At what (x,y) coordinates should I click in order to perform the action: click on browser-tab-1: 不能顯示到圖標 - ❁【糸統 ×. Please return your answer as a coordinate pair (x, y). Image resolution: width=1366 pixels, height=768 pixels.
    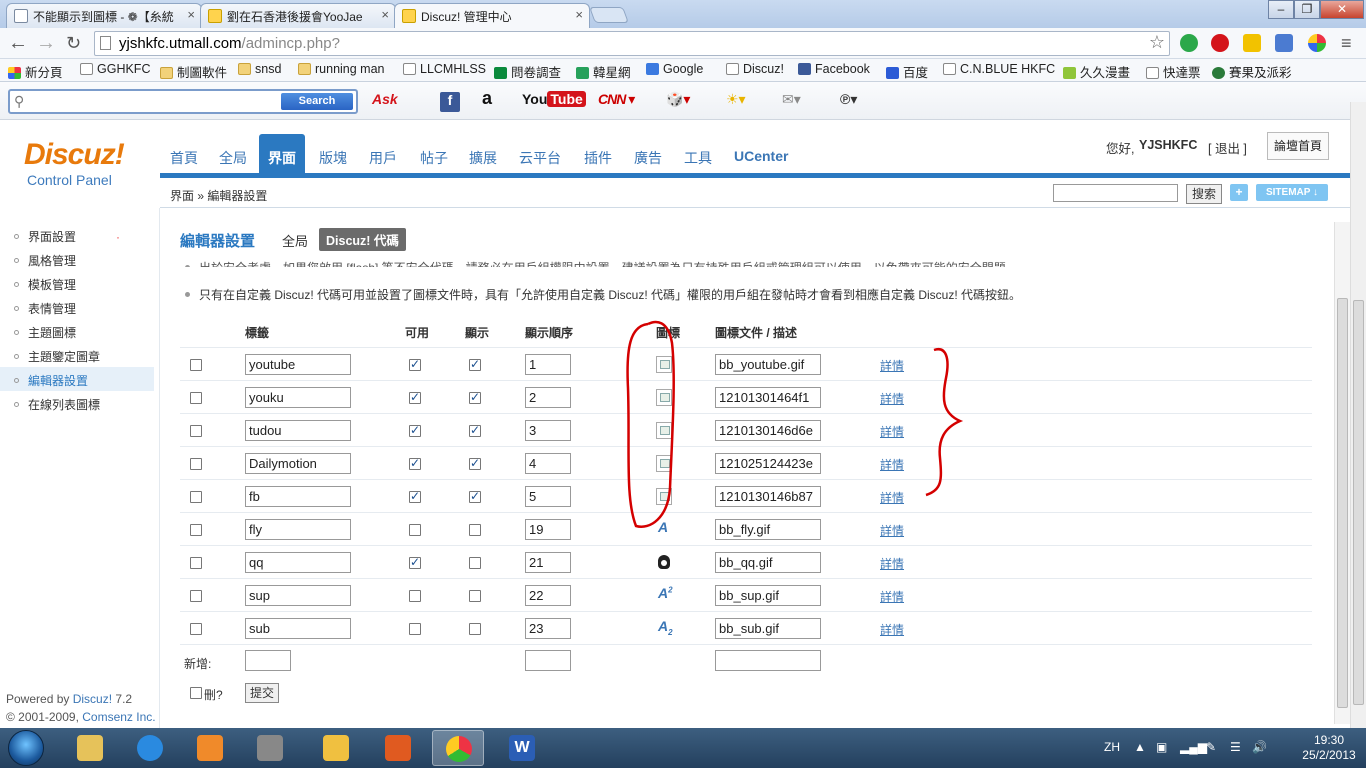
    Looking at the image, I should click on (104, 15).